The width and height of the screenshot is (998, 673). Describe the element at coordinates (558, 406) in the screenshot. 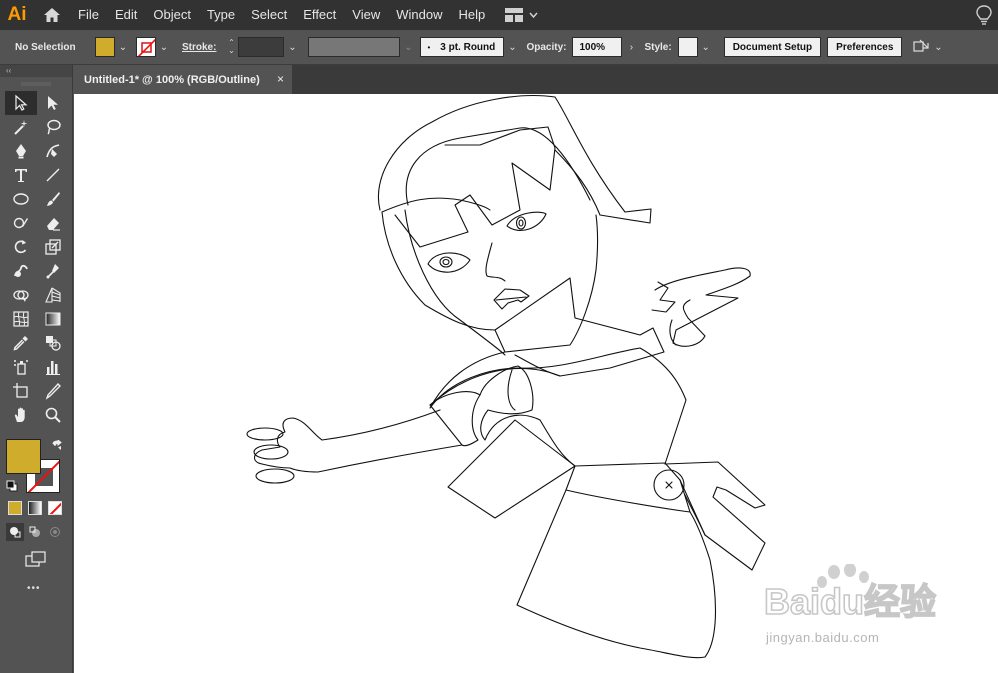

I see `cape` at that location.